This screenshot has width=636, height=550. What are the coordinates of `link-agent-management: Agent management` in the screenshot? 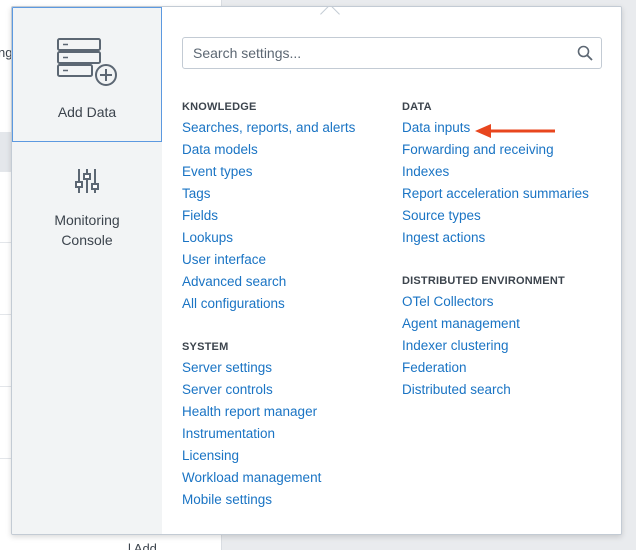 It's located at (483, 324).